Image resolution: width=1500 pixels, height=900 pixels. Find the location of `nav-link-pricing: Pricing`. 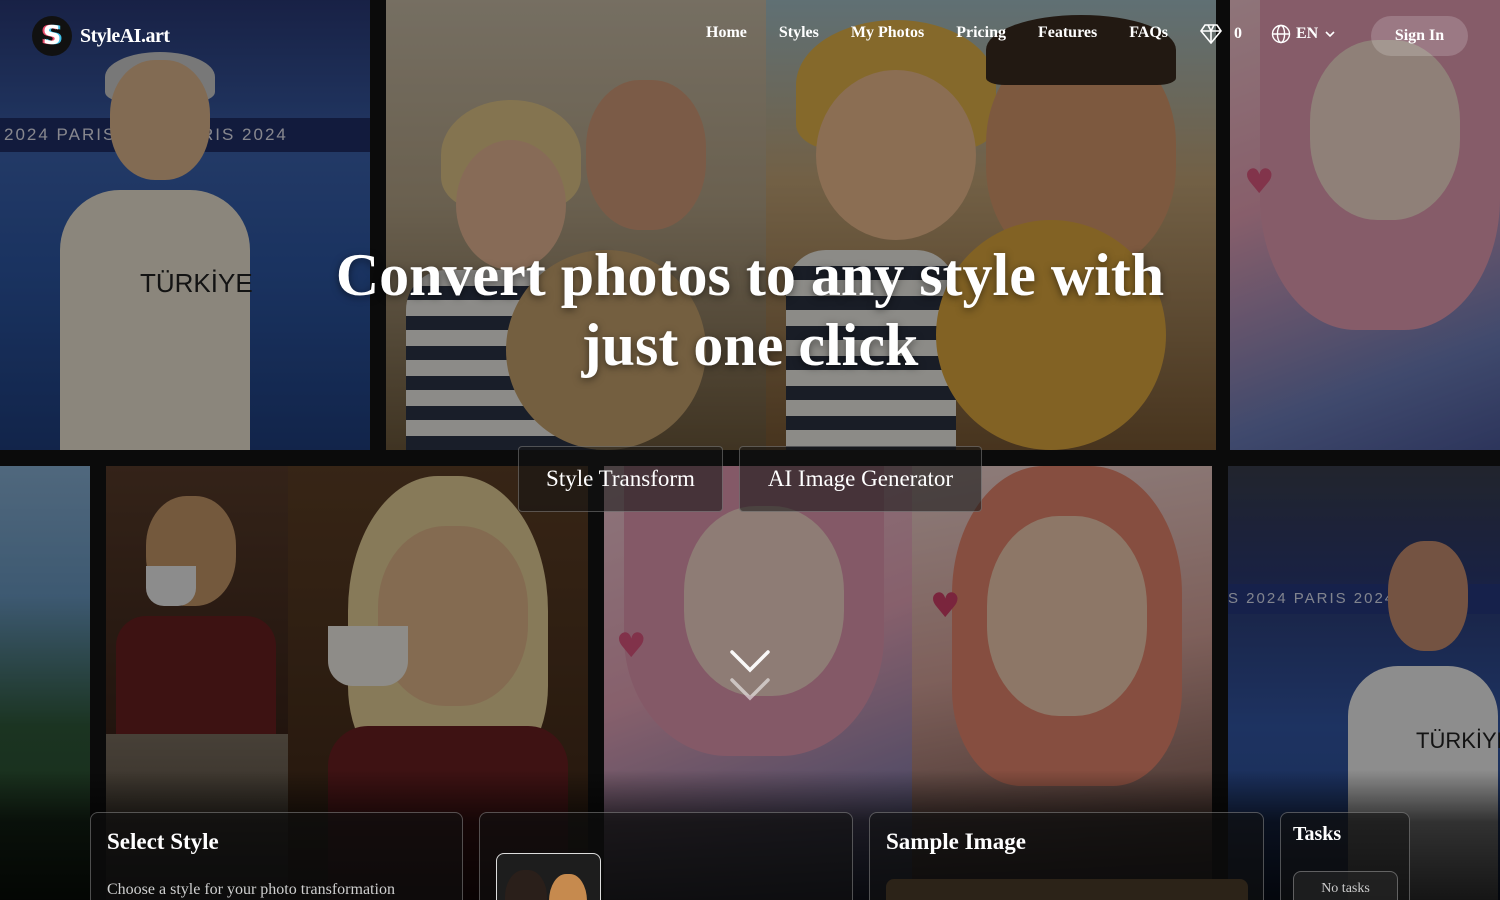

nav-link-pricing: Pricing is located at coordinates (981, 33).